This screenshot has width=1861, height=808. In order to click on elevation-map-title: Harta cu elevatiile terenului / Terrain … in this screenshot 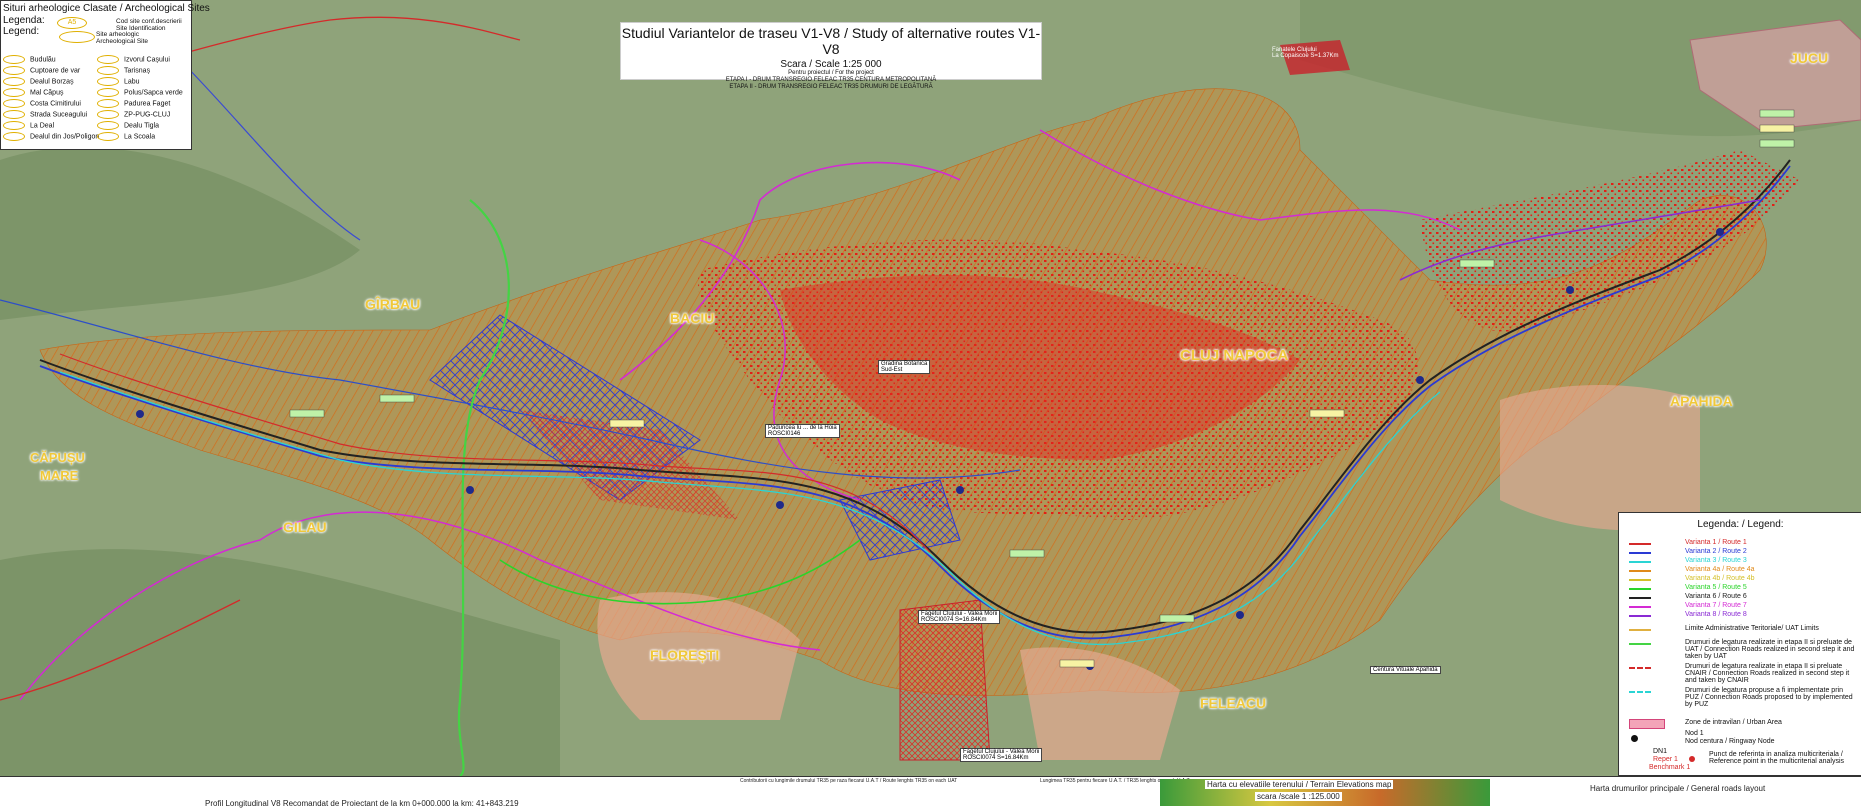, I will do `click(1299, 784)`.